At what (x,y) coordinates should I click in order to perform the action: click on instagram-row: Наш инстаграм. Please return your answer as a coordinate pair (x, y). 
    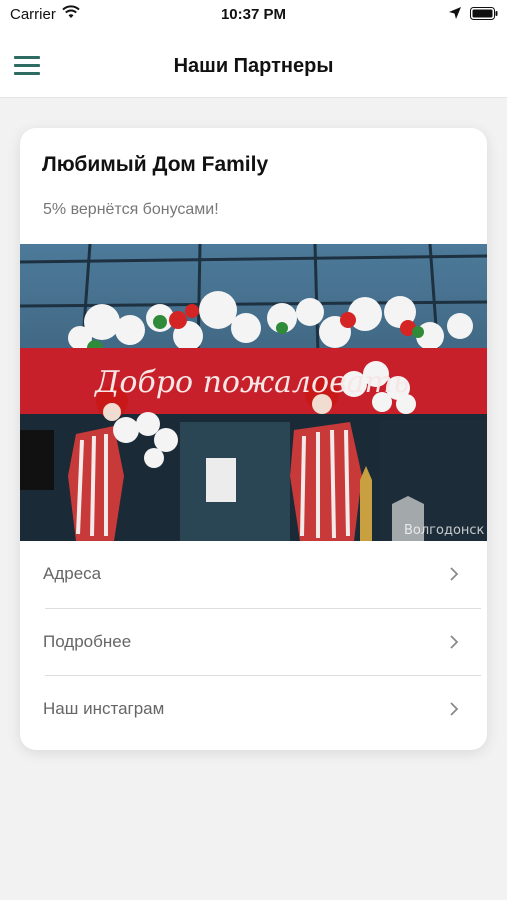
    Looking at the image, I should click on (253, 709).